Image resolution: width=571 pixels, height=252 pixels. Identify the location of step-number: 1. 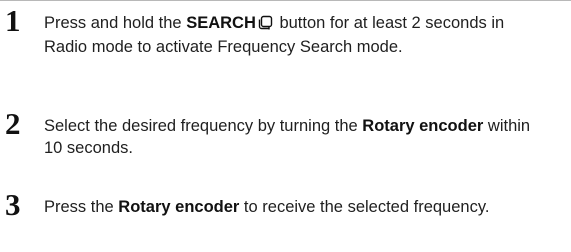
(13, 20).